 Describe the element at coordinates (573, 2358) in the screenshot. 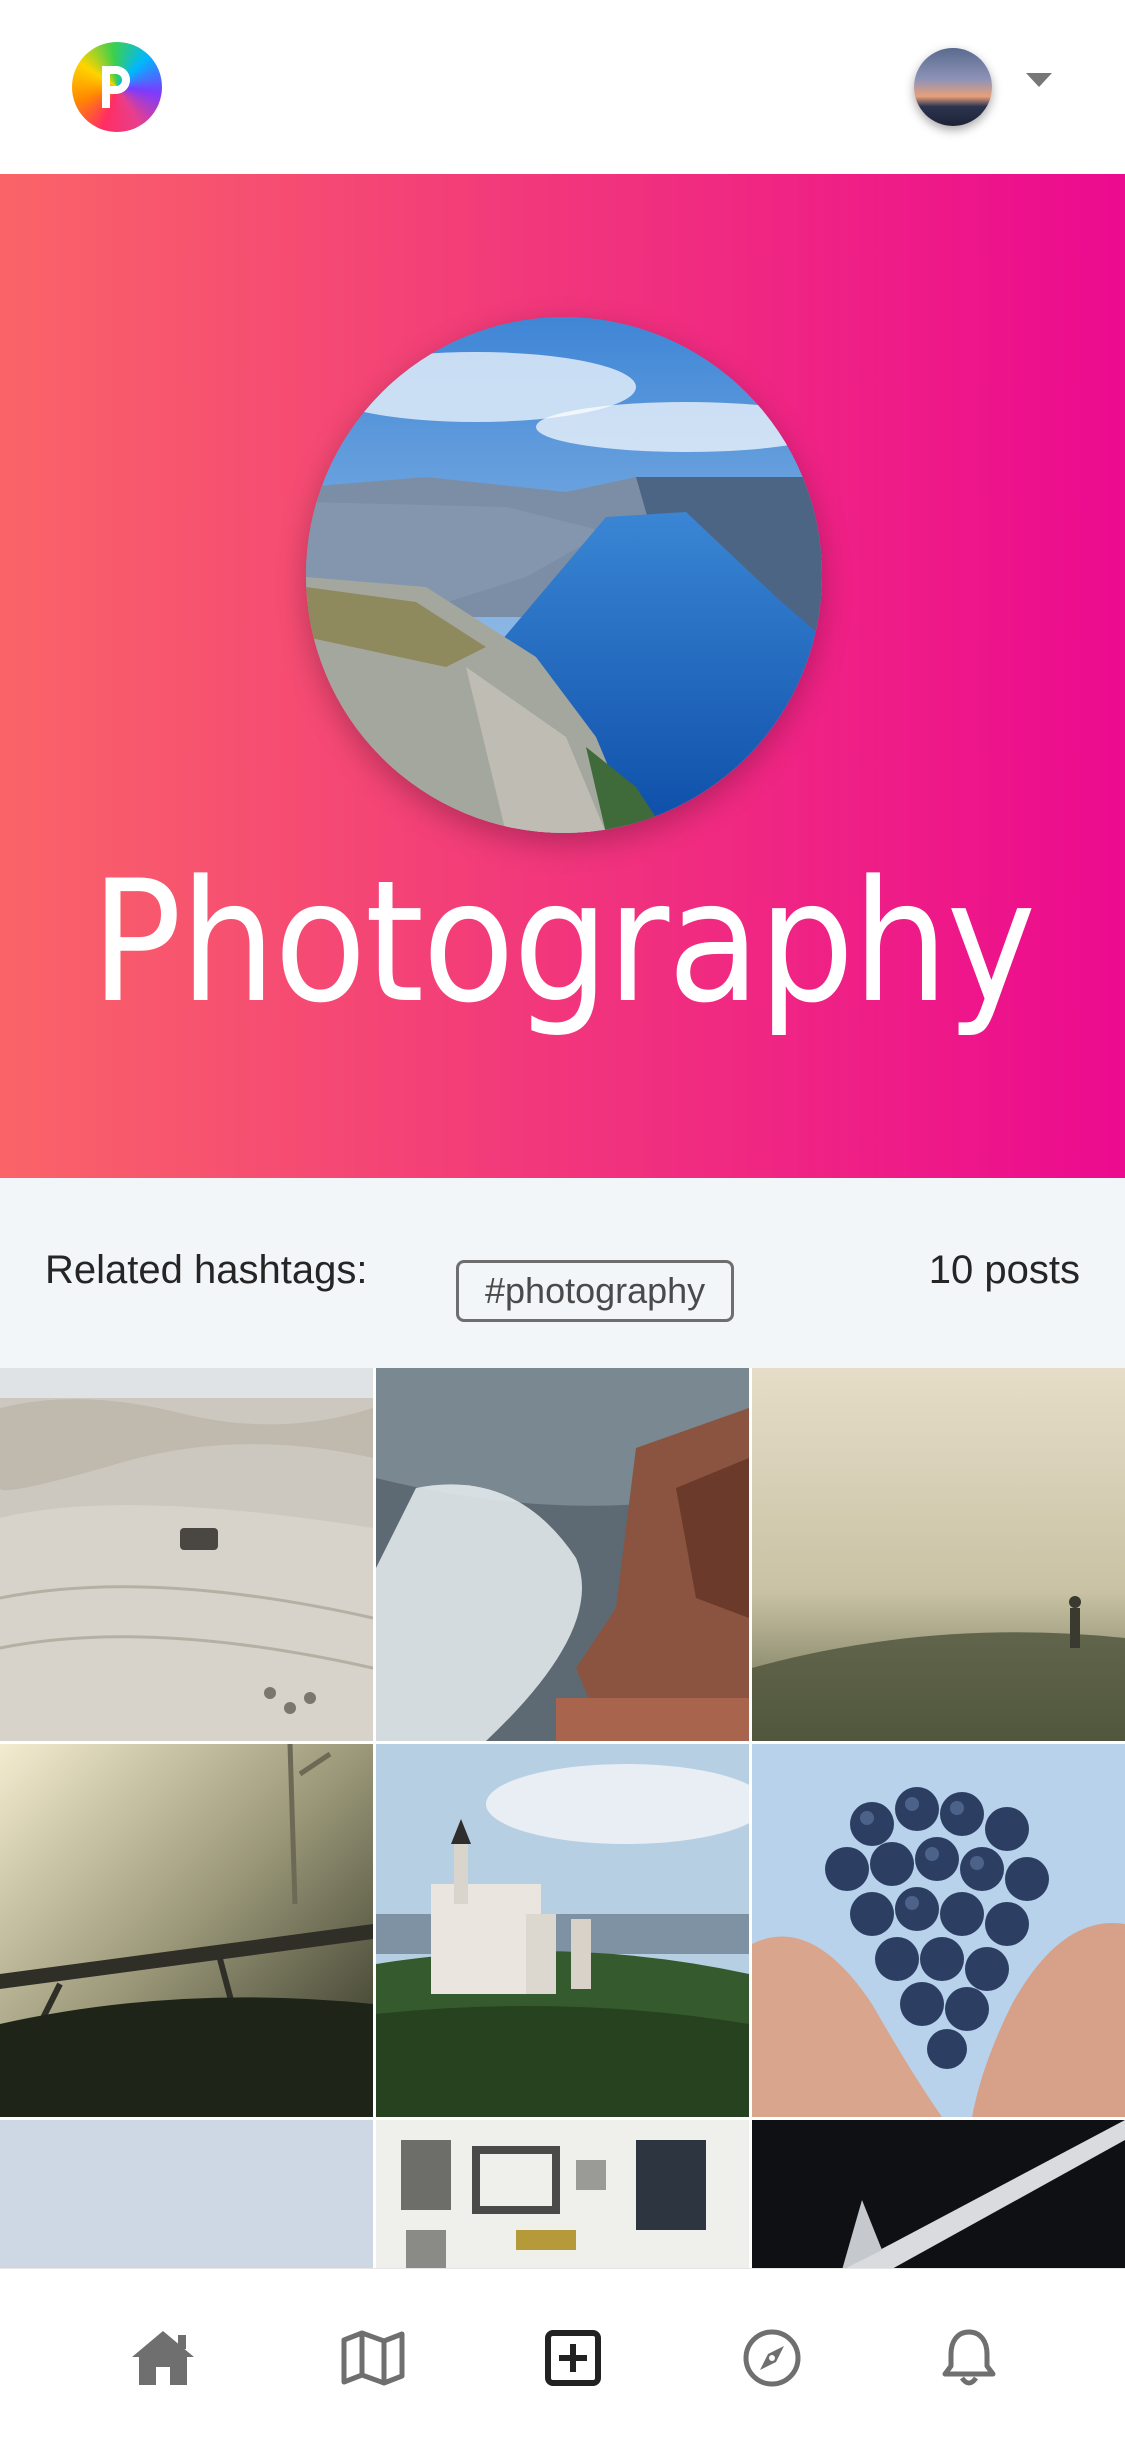

I see `add-post-icon` at that location.